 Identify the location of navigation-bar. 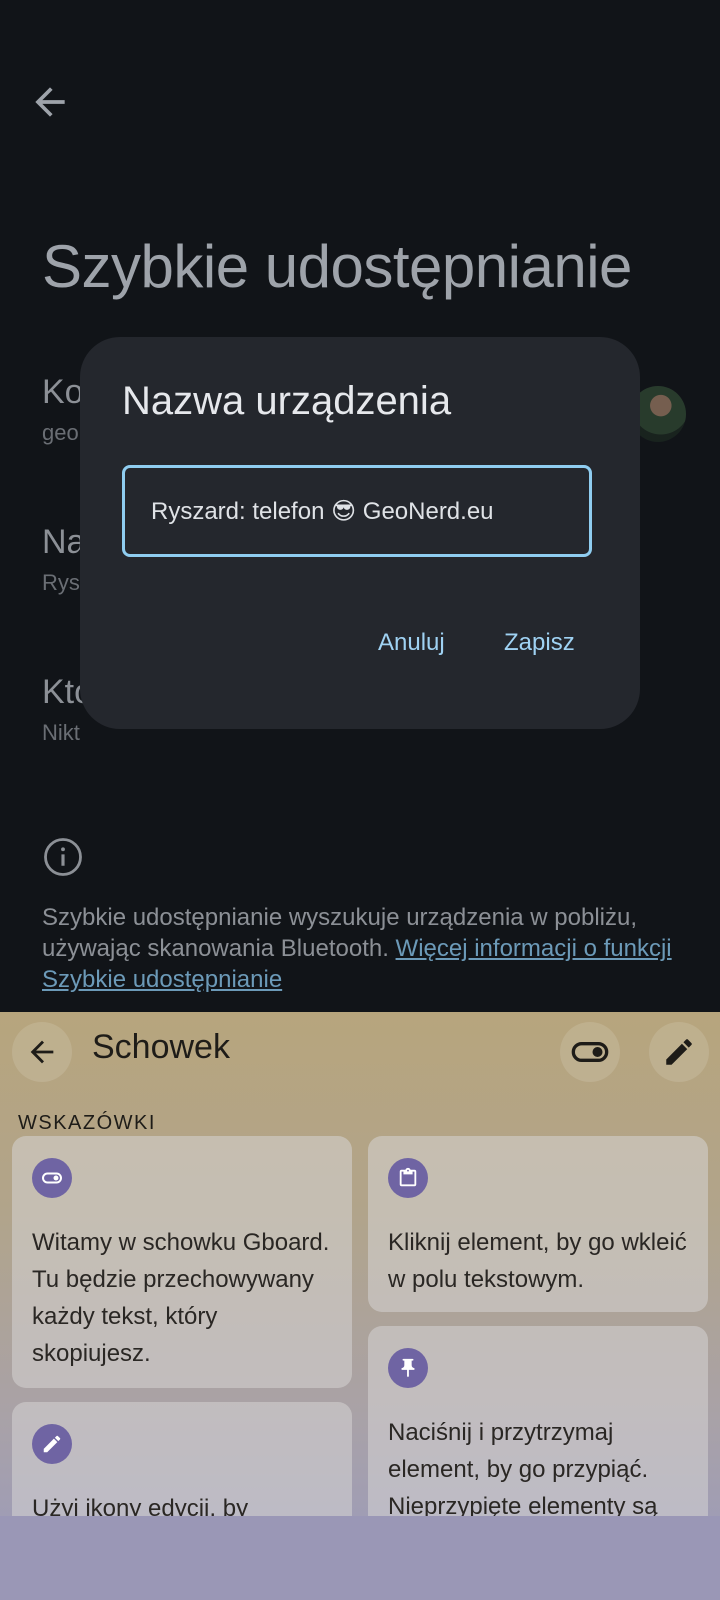
(360, 1558).